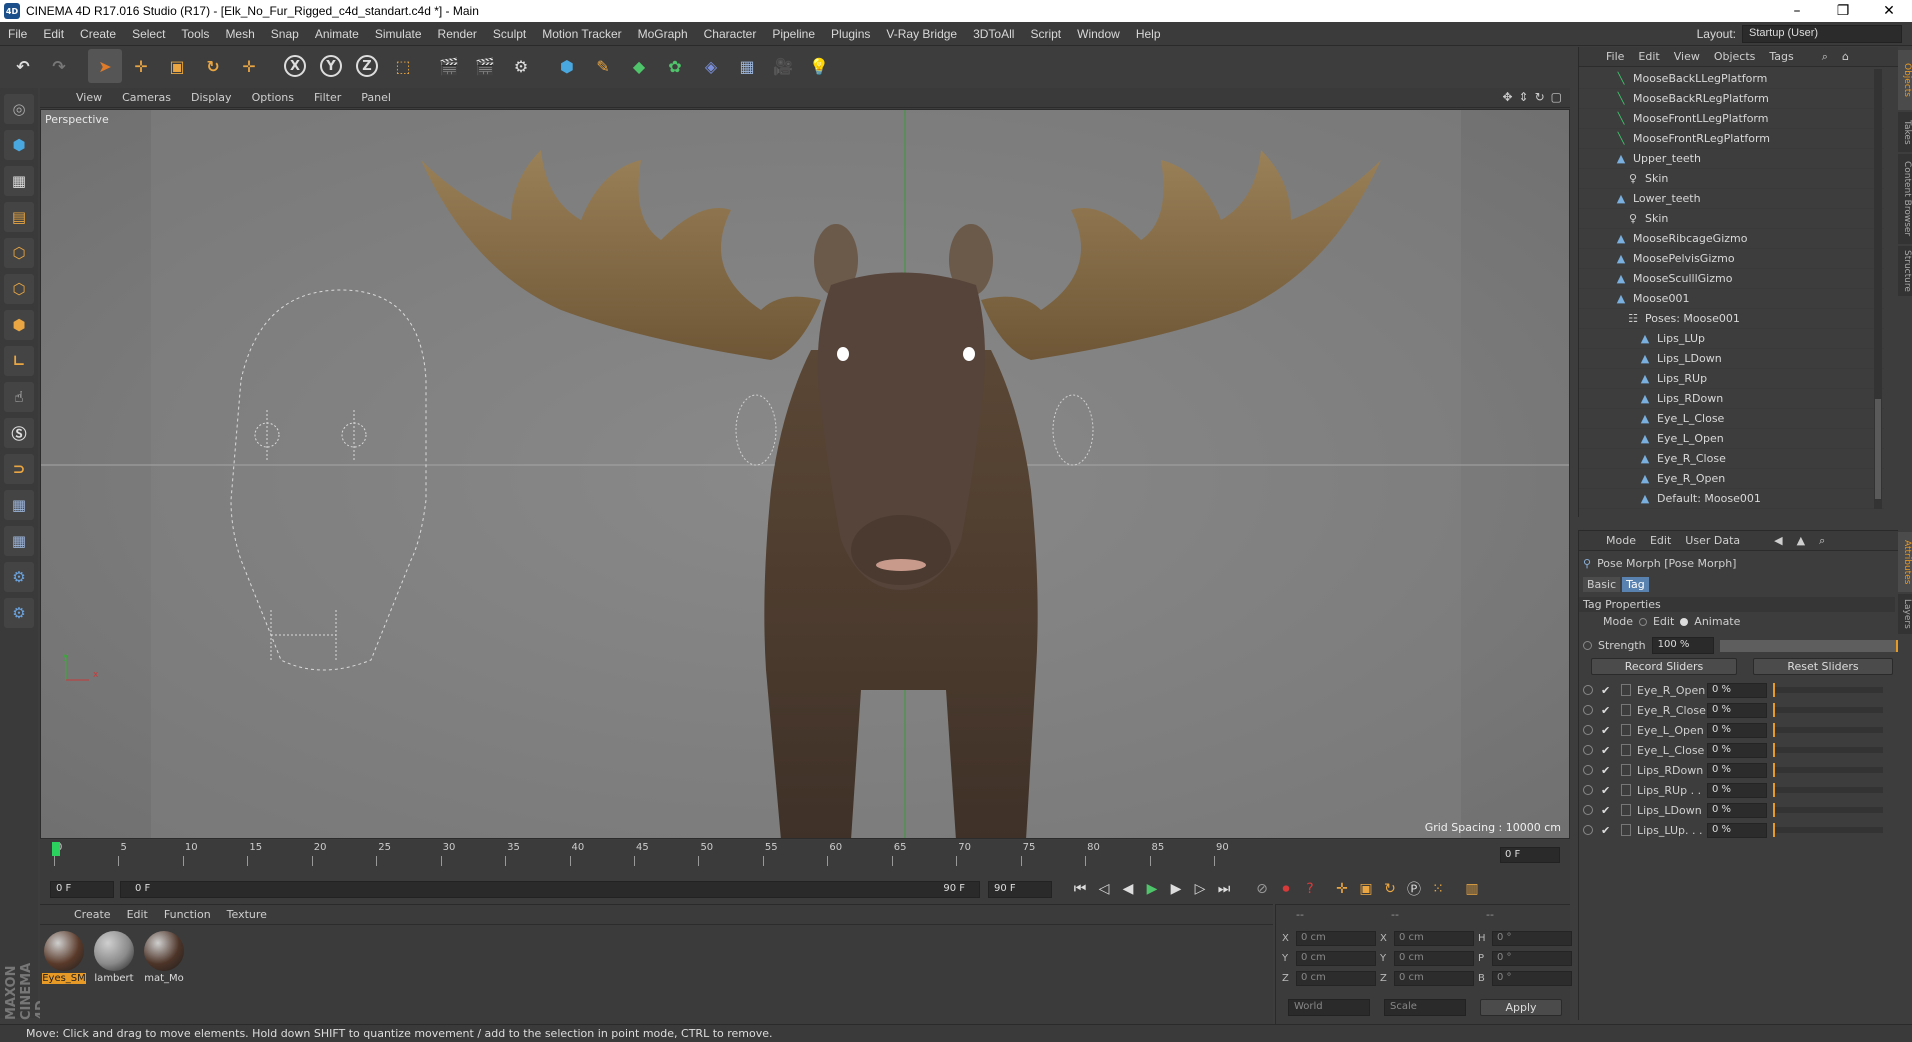 Image resolution: width=1912 pixels, height=1042 pixels. What do you see at coordinates (64, 957) in the screenshot?
I see `material-eyes-sm: Eyes_SM` at bounding box center [64, 957].